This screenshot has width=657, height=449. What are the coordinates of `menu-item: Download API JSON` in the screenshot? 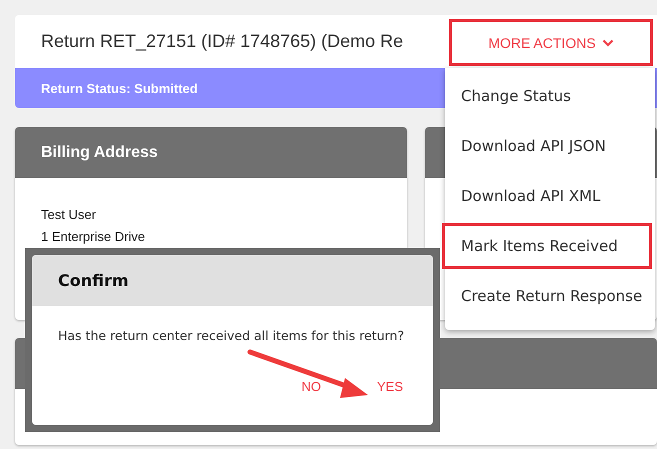 It's located at (547, 146).